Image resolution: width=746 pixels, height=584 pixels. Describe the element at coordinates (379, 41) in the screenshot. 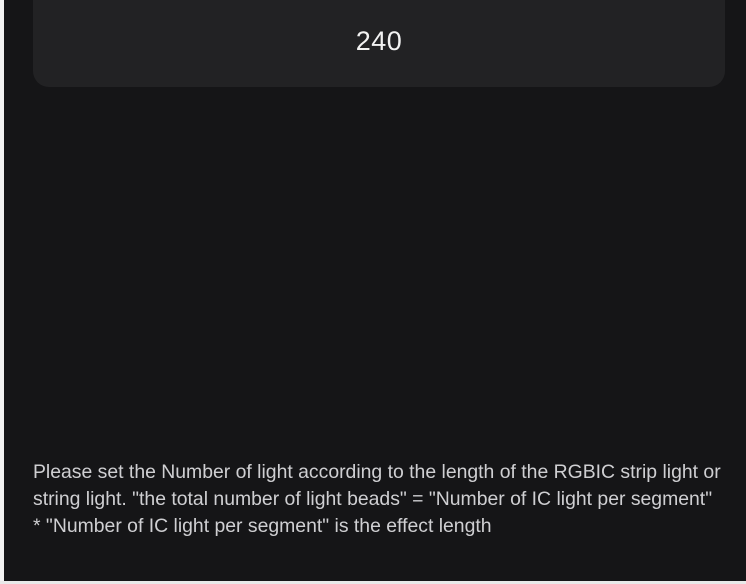

I see `light-count-value: 240` at that location.